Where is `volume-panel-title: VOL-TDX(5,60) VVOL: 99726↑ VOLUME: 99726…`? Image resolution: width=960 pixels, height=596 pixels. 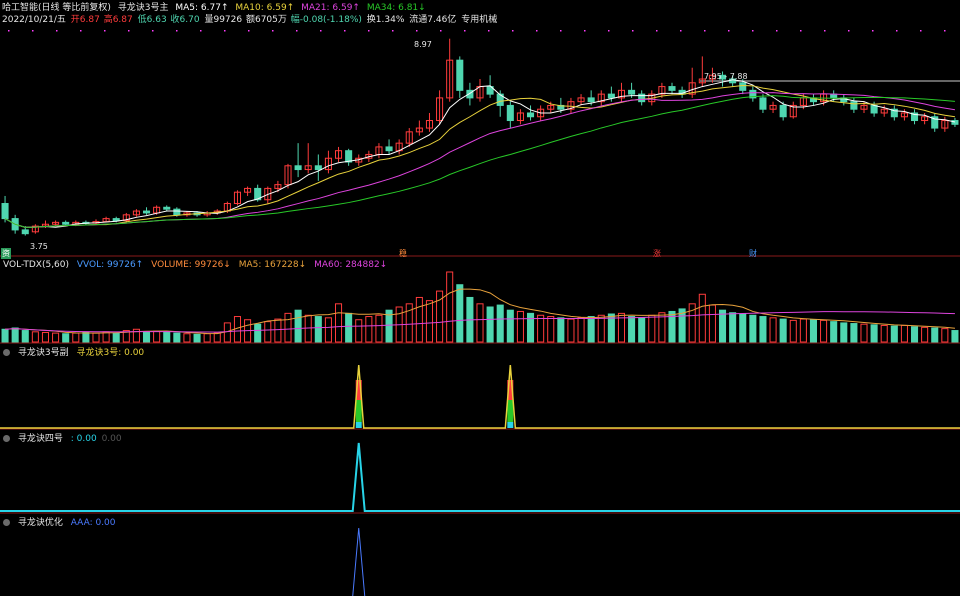
volume-panel-title: VOL-TDX(5,60) VVOL: 99726↑ VOLUME: 99726… is located at coordinates (197, 265).